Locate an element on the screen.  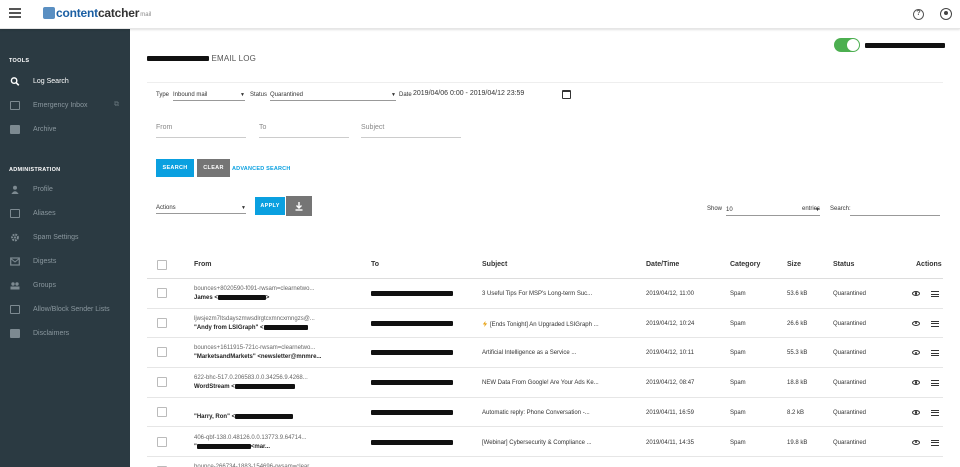
column-header-subject: Subject is located at coordinates (494, 264).